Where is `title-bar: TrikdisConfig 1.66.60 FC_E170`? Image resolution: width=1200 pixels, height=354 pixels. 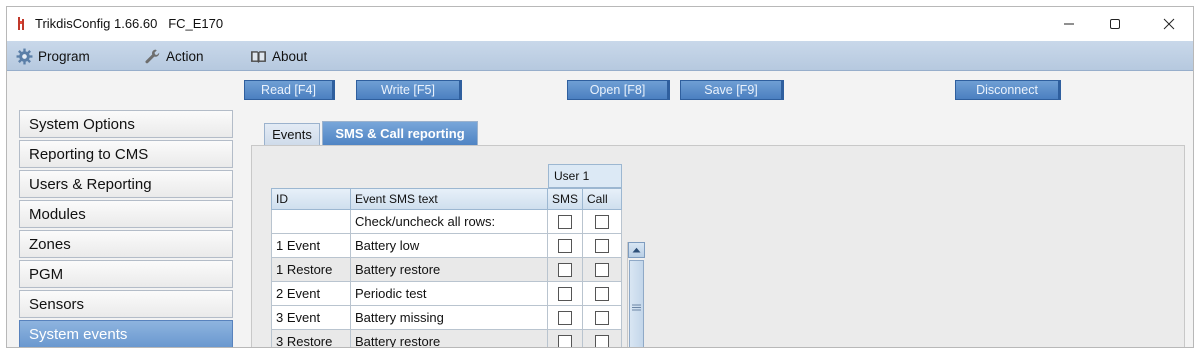
title-bar: TrikdisConfig 1.66.60 FC_E170 is located at coordinates (600, 24).